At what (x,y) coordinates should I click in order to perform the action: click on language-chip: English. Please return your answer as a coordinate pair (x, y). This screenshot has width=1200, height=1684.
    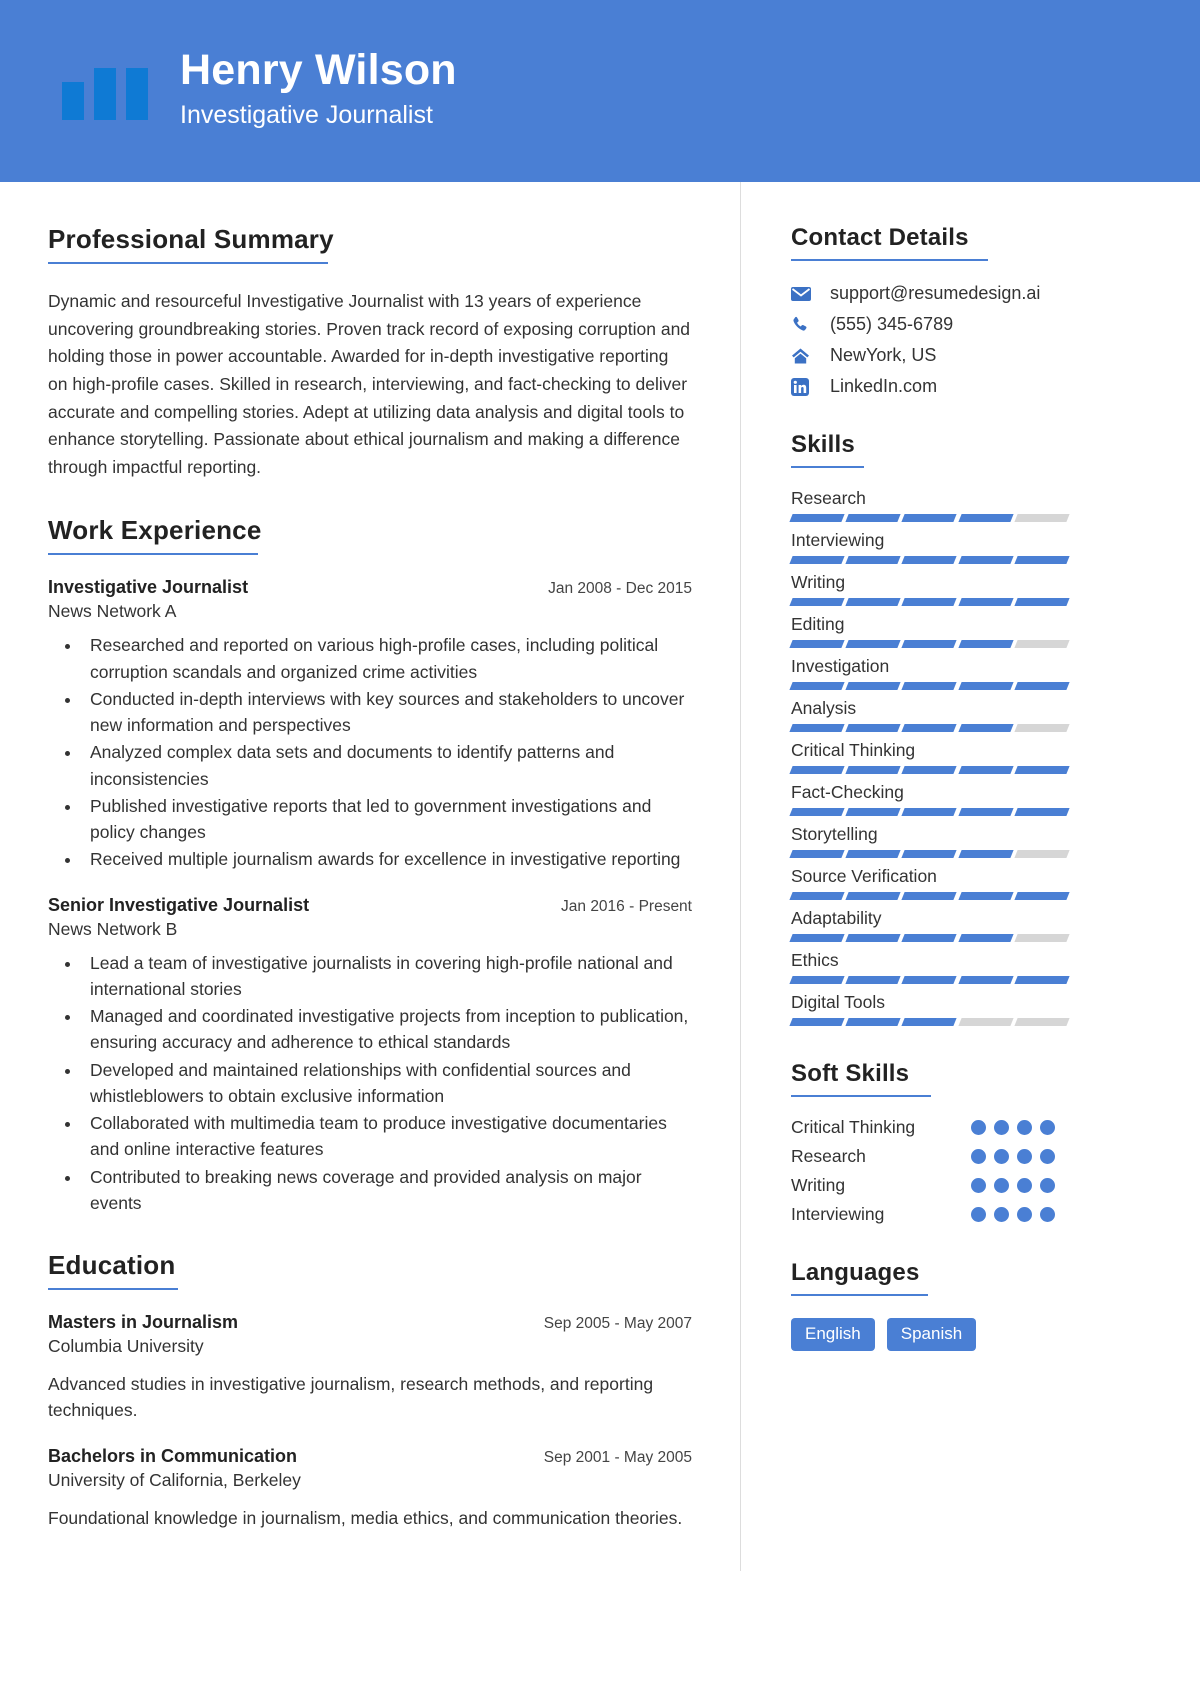
    Looking at the image, I should click on (833, 1335).